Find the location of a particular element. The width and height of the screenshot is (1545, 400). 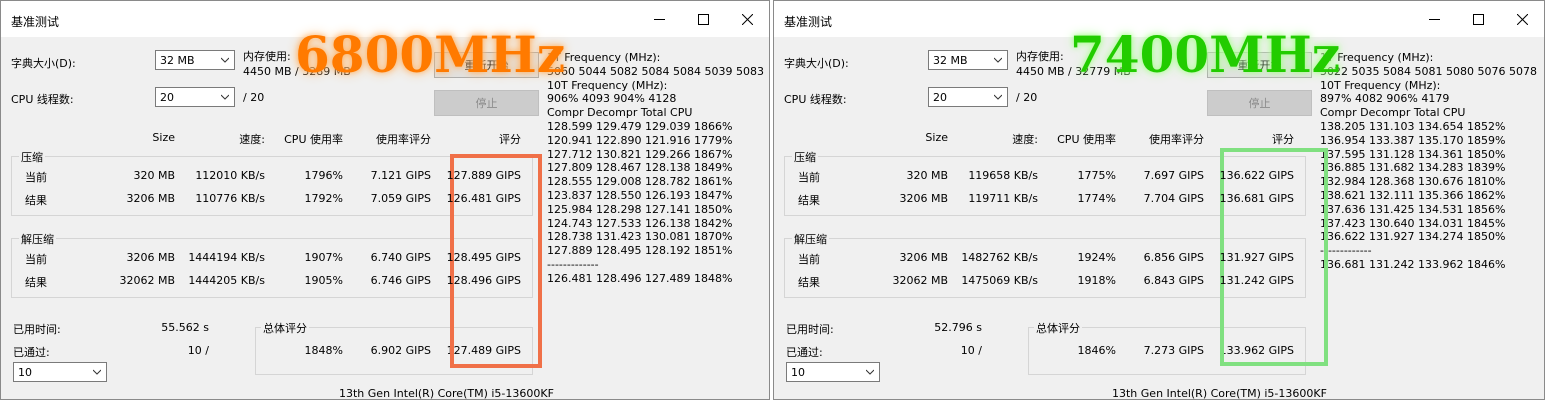

dict-size-label: 字典大小(D): is located at coordinates (43, 63).